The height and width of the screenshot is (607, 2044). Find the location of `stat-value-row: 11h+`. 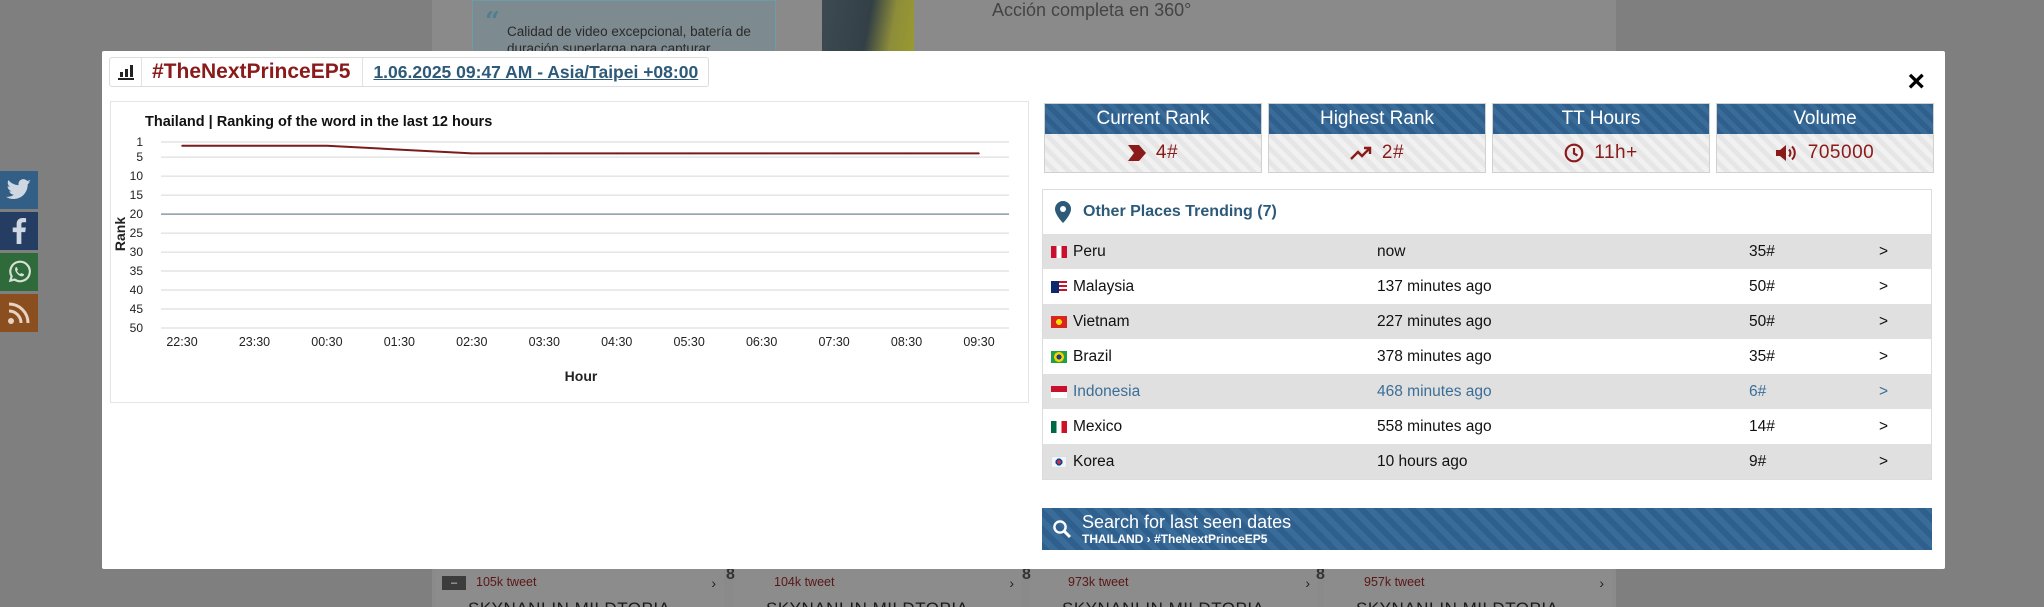

stat-value-row: 11h+ is located at coordinates (1601, 153).